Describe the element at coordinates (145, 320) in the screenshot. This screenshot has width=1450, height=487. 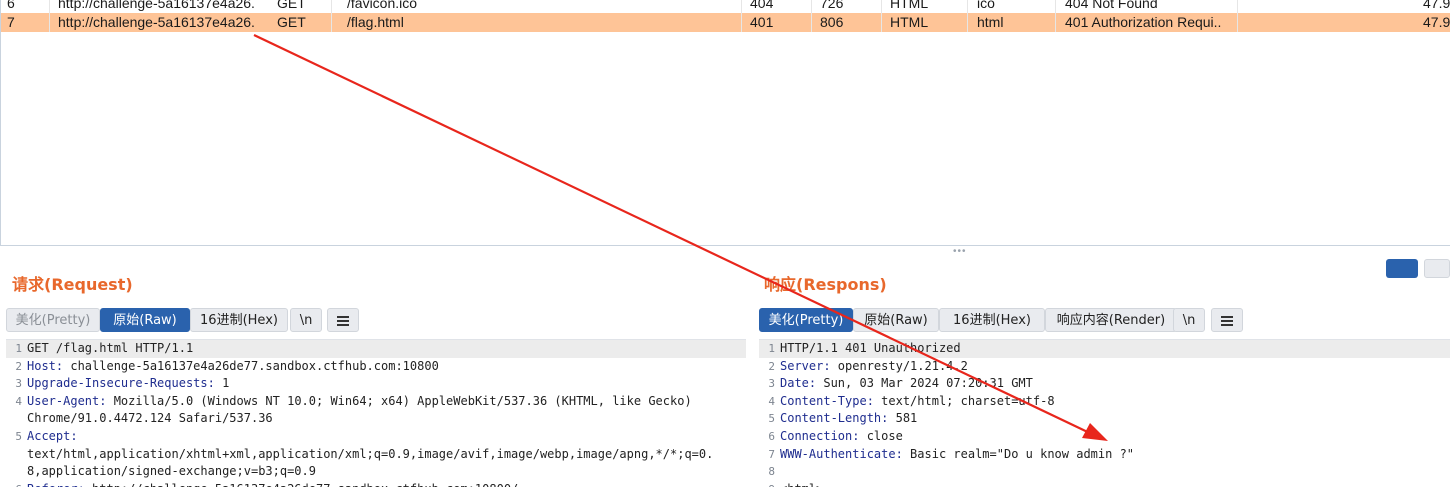
I see `request-tab-1: 原始(Raw)` at that location.